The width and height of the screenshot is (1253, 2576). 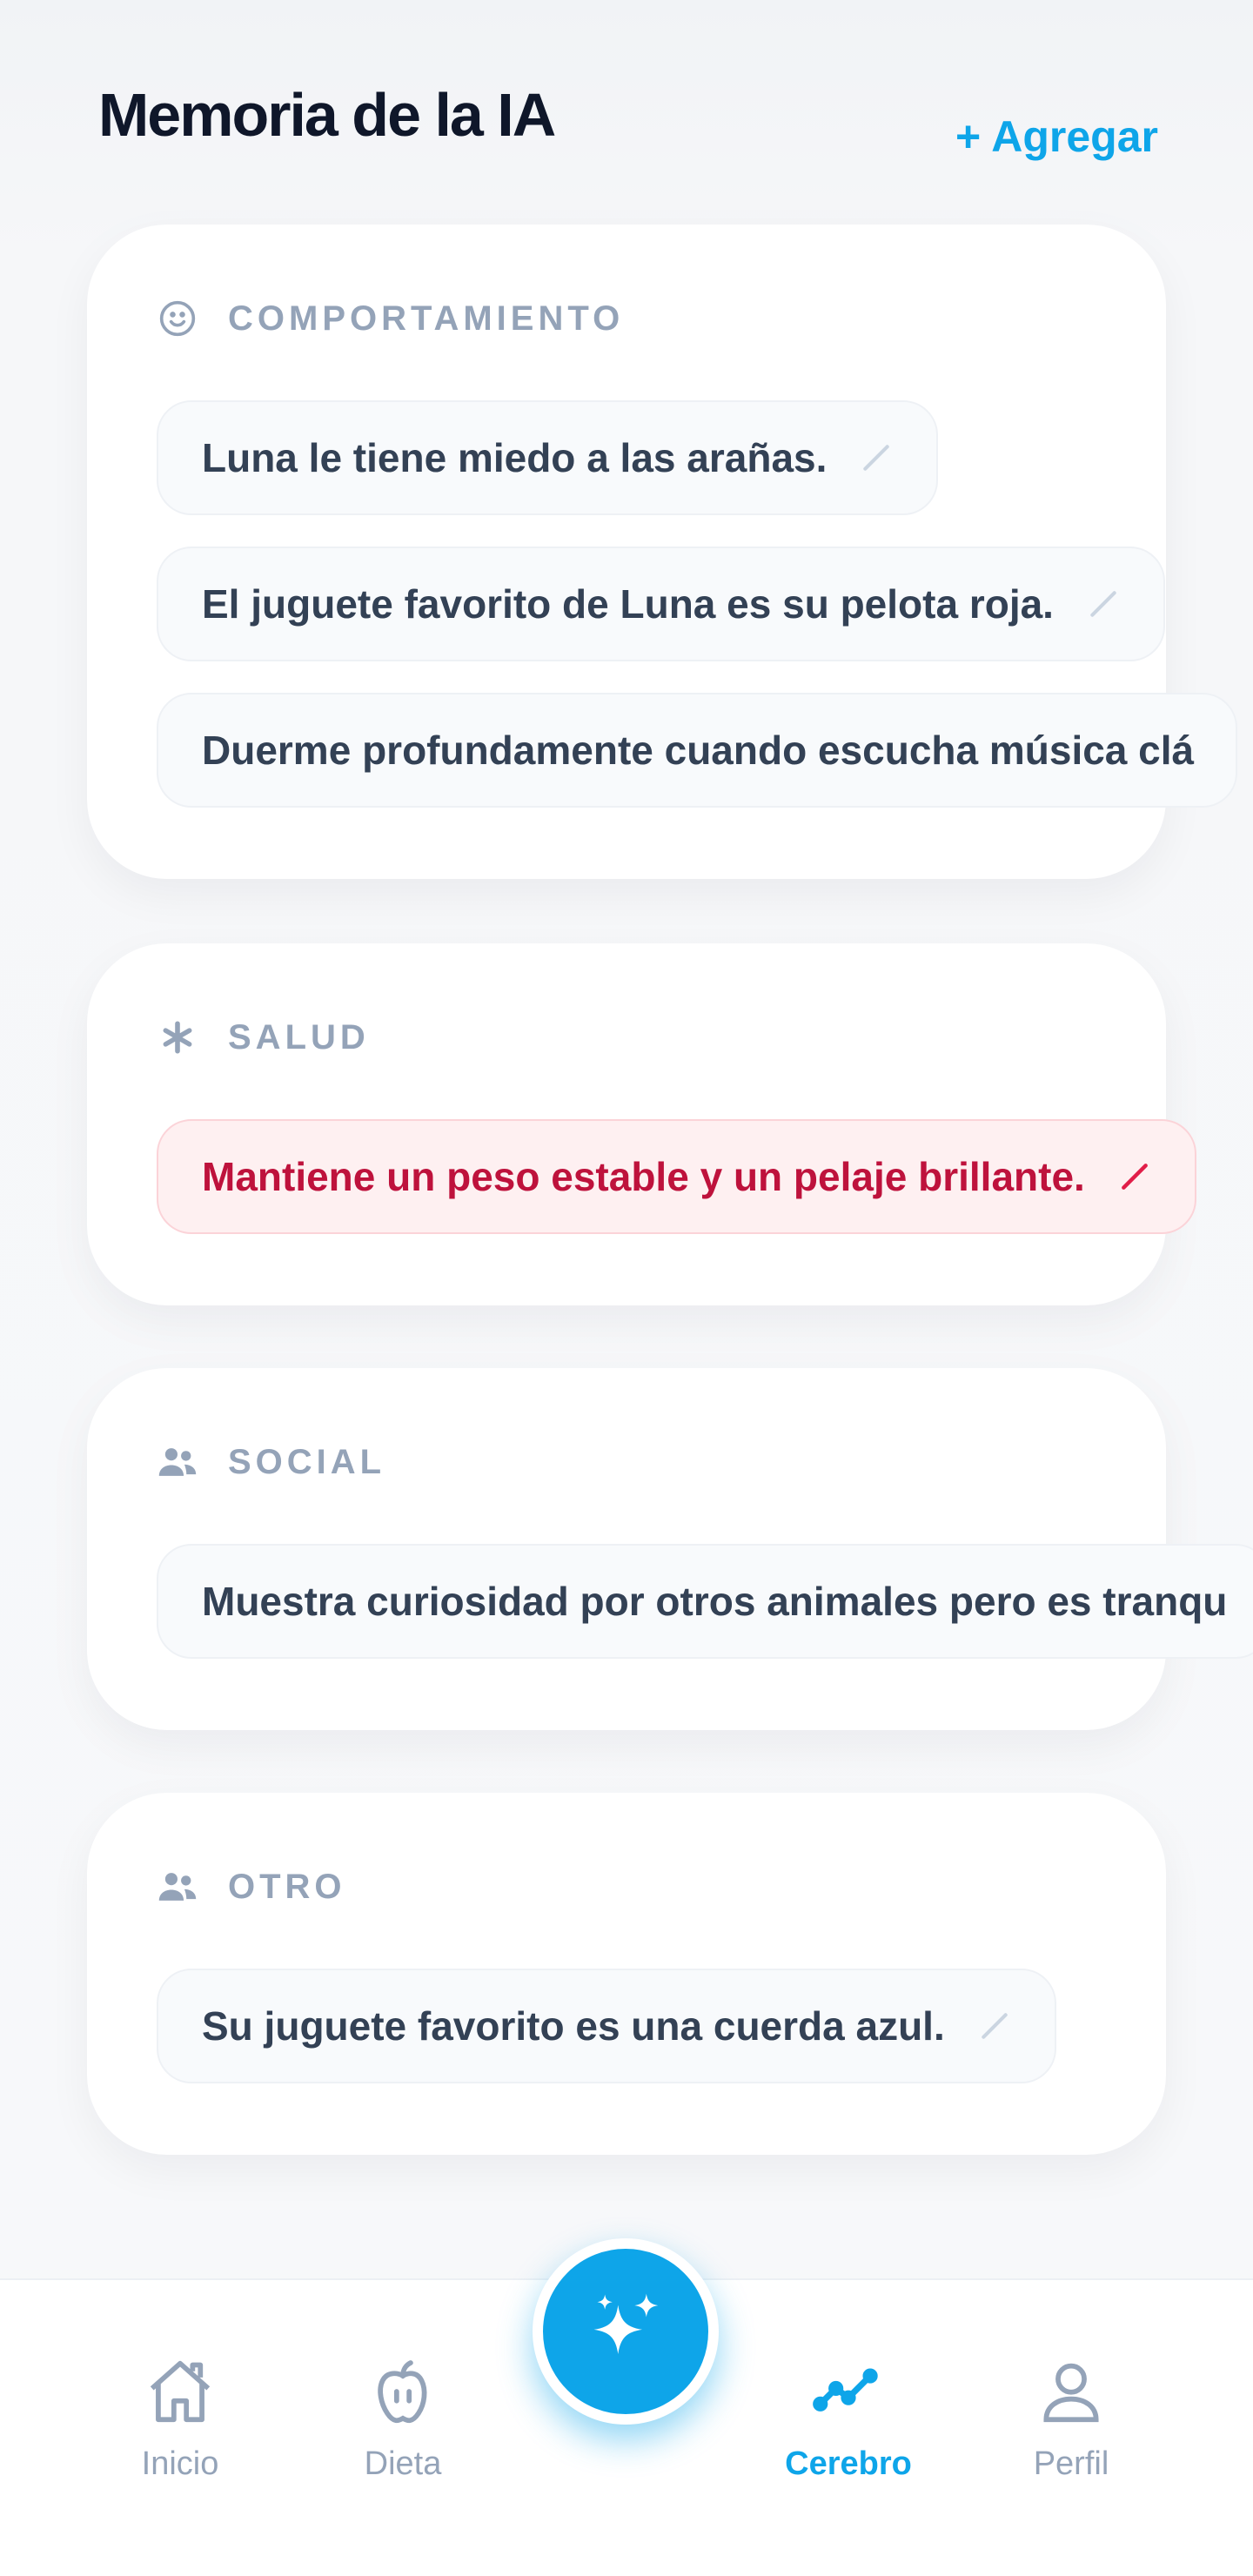 What do you see at coordinates (573, 2026) in the screenshot?
I see `memory-text: Su juguete favorito es una cuerda azul.` at bounding box center [573, 2026].